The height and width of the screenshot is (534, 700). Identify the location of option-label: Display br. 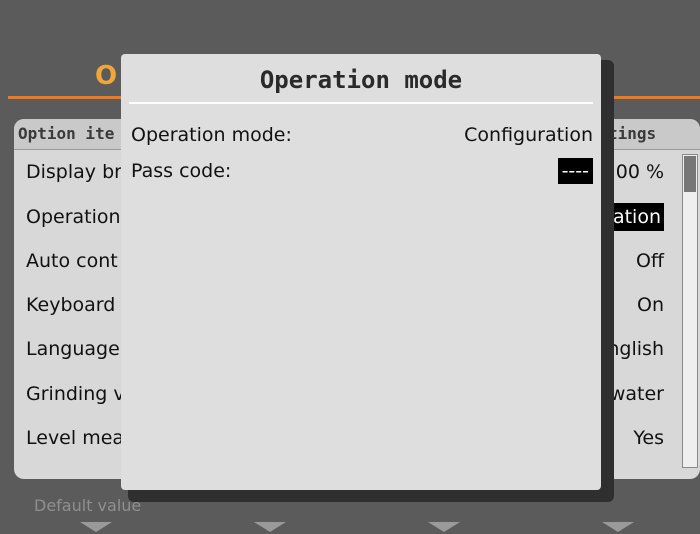
(74, 172).